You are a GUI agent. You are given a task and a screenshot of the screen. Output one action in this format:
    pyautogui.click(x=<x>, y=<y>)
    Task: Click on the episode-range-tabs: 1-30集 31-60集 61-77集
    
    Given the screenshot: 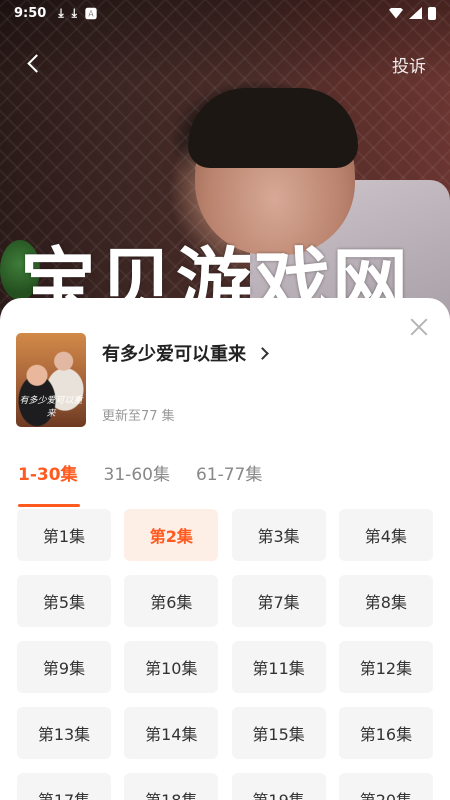 What is the action you would take?
    pyautogui.click(x=140, y=483)
    